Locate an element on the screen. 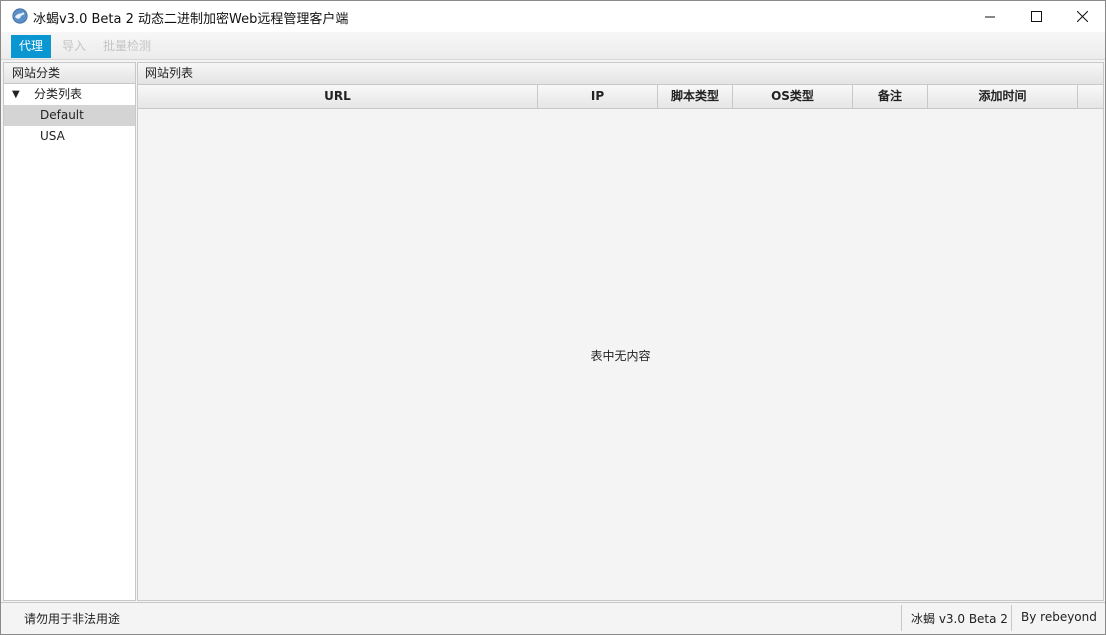 This screenshot has width=1106, height=635. category-panel: 网站分类 ▼ 分类列表 Default USA is located at coordinates (69, 331).